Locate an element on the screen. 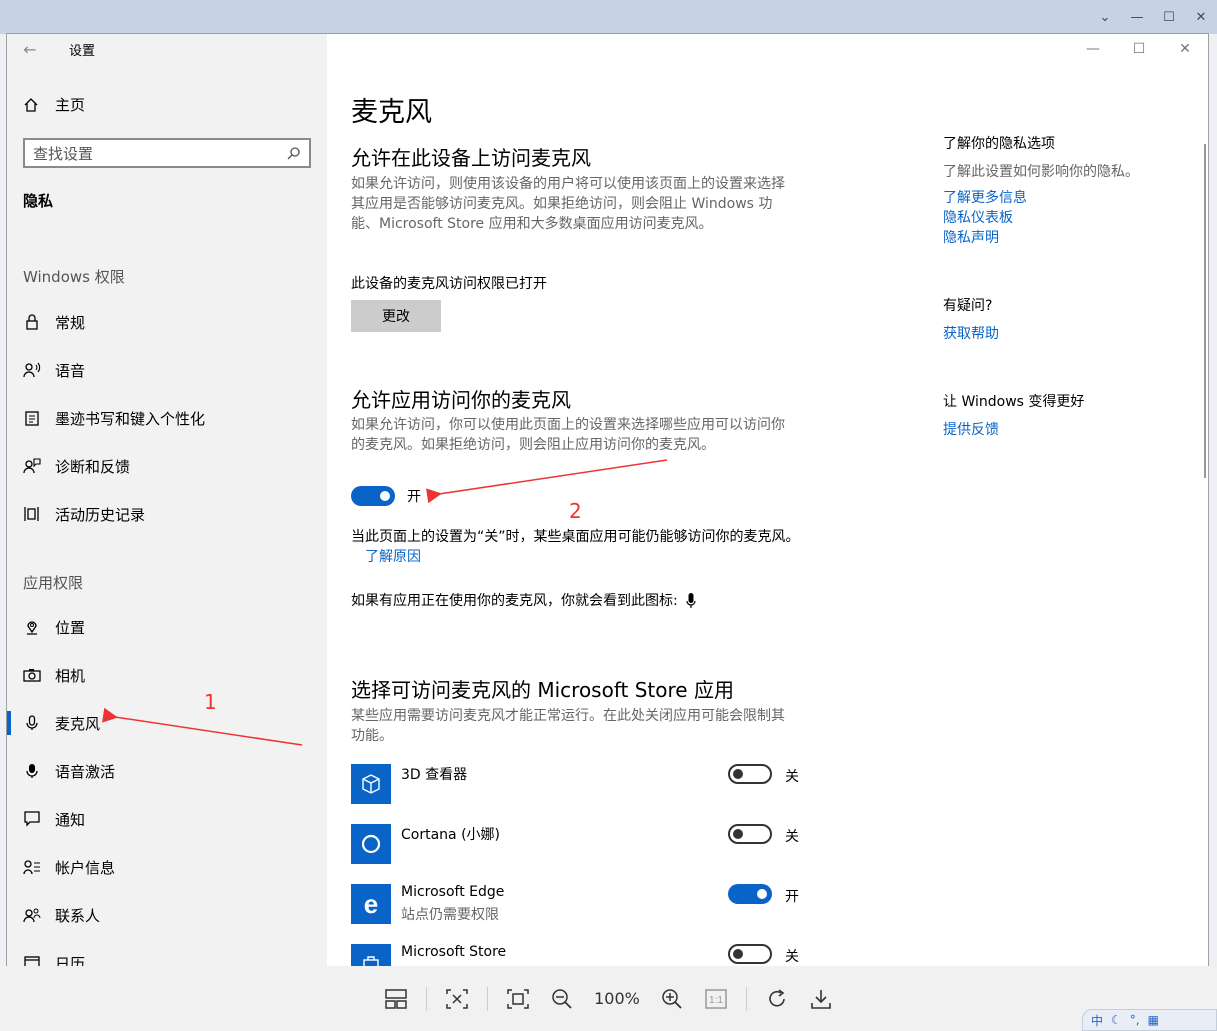 The width and height of the screenshot is (1217, 1031). annotation-number-2: 2 is located at coordinates (575, 511).